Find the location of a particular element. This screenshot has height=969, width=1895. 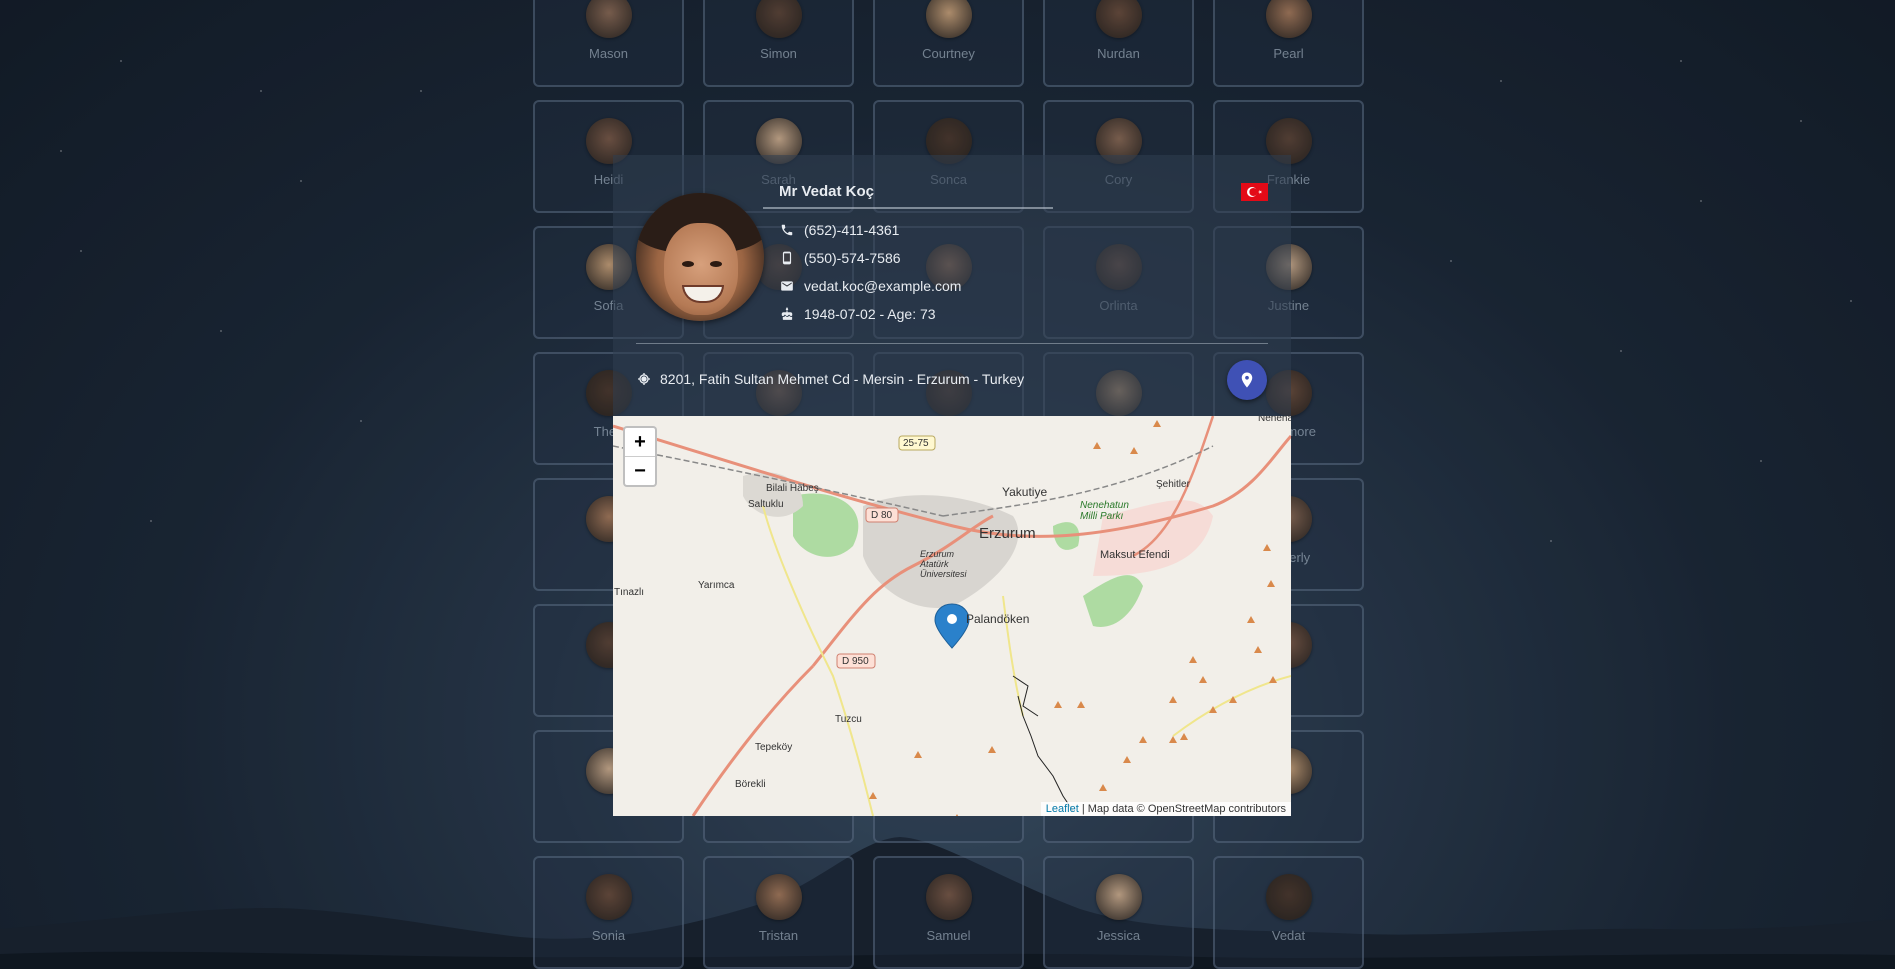

section-divider is located at coordinates (952, 343).